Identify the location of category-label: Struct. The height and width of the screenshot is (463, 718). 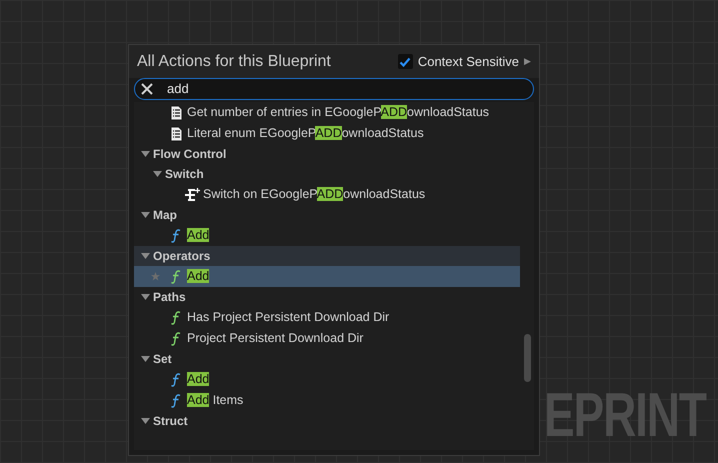
(170, 421).